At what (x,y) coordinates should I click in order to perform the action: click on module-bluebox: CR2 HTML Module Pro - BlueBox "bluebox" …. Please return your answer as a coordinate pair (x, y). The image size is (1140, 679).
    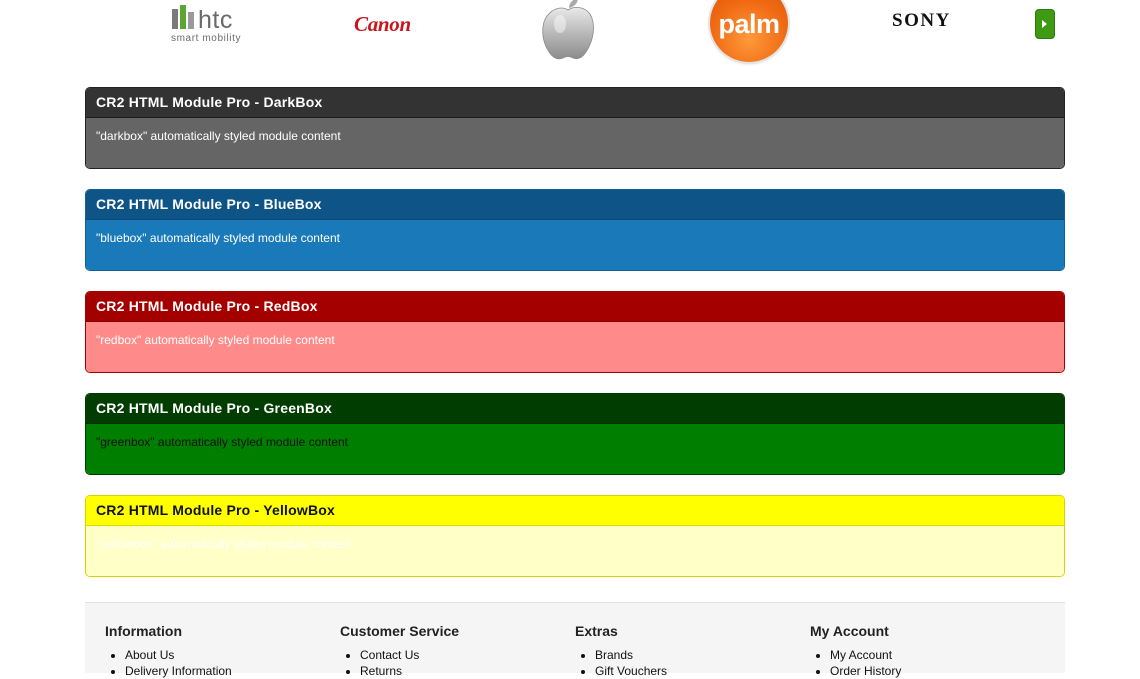
    Looking at the image, I should click on (575, 230).